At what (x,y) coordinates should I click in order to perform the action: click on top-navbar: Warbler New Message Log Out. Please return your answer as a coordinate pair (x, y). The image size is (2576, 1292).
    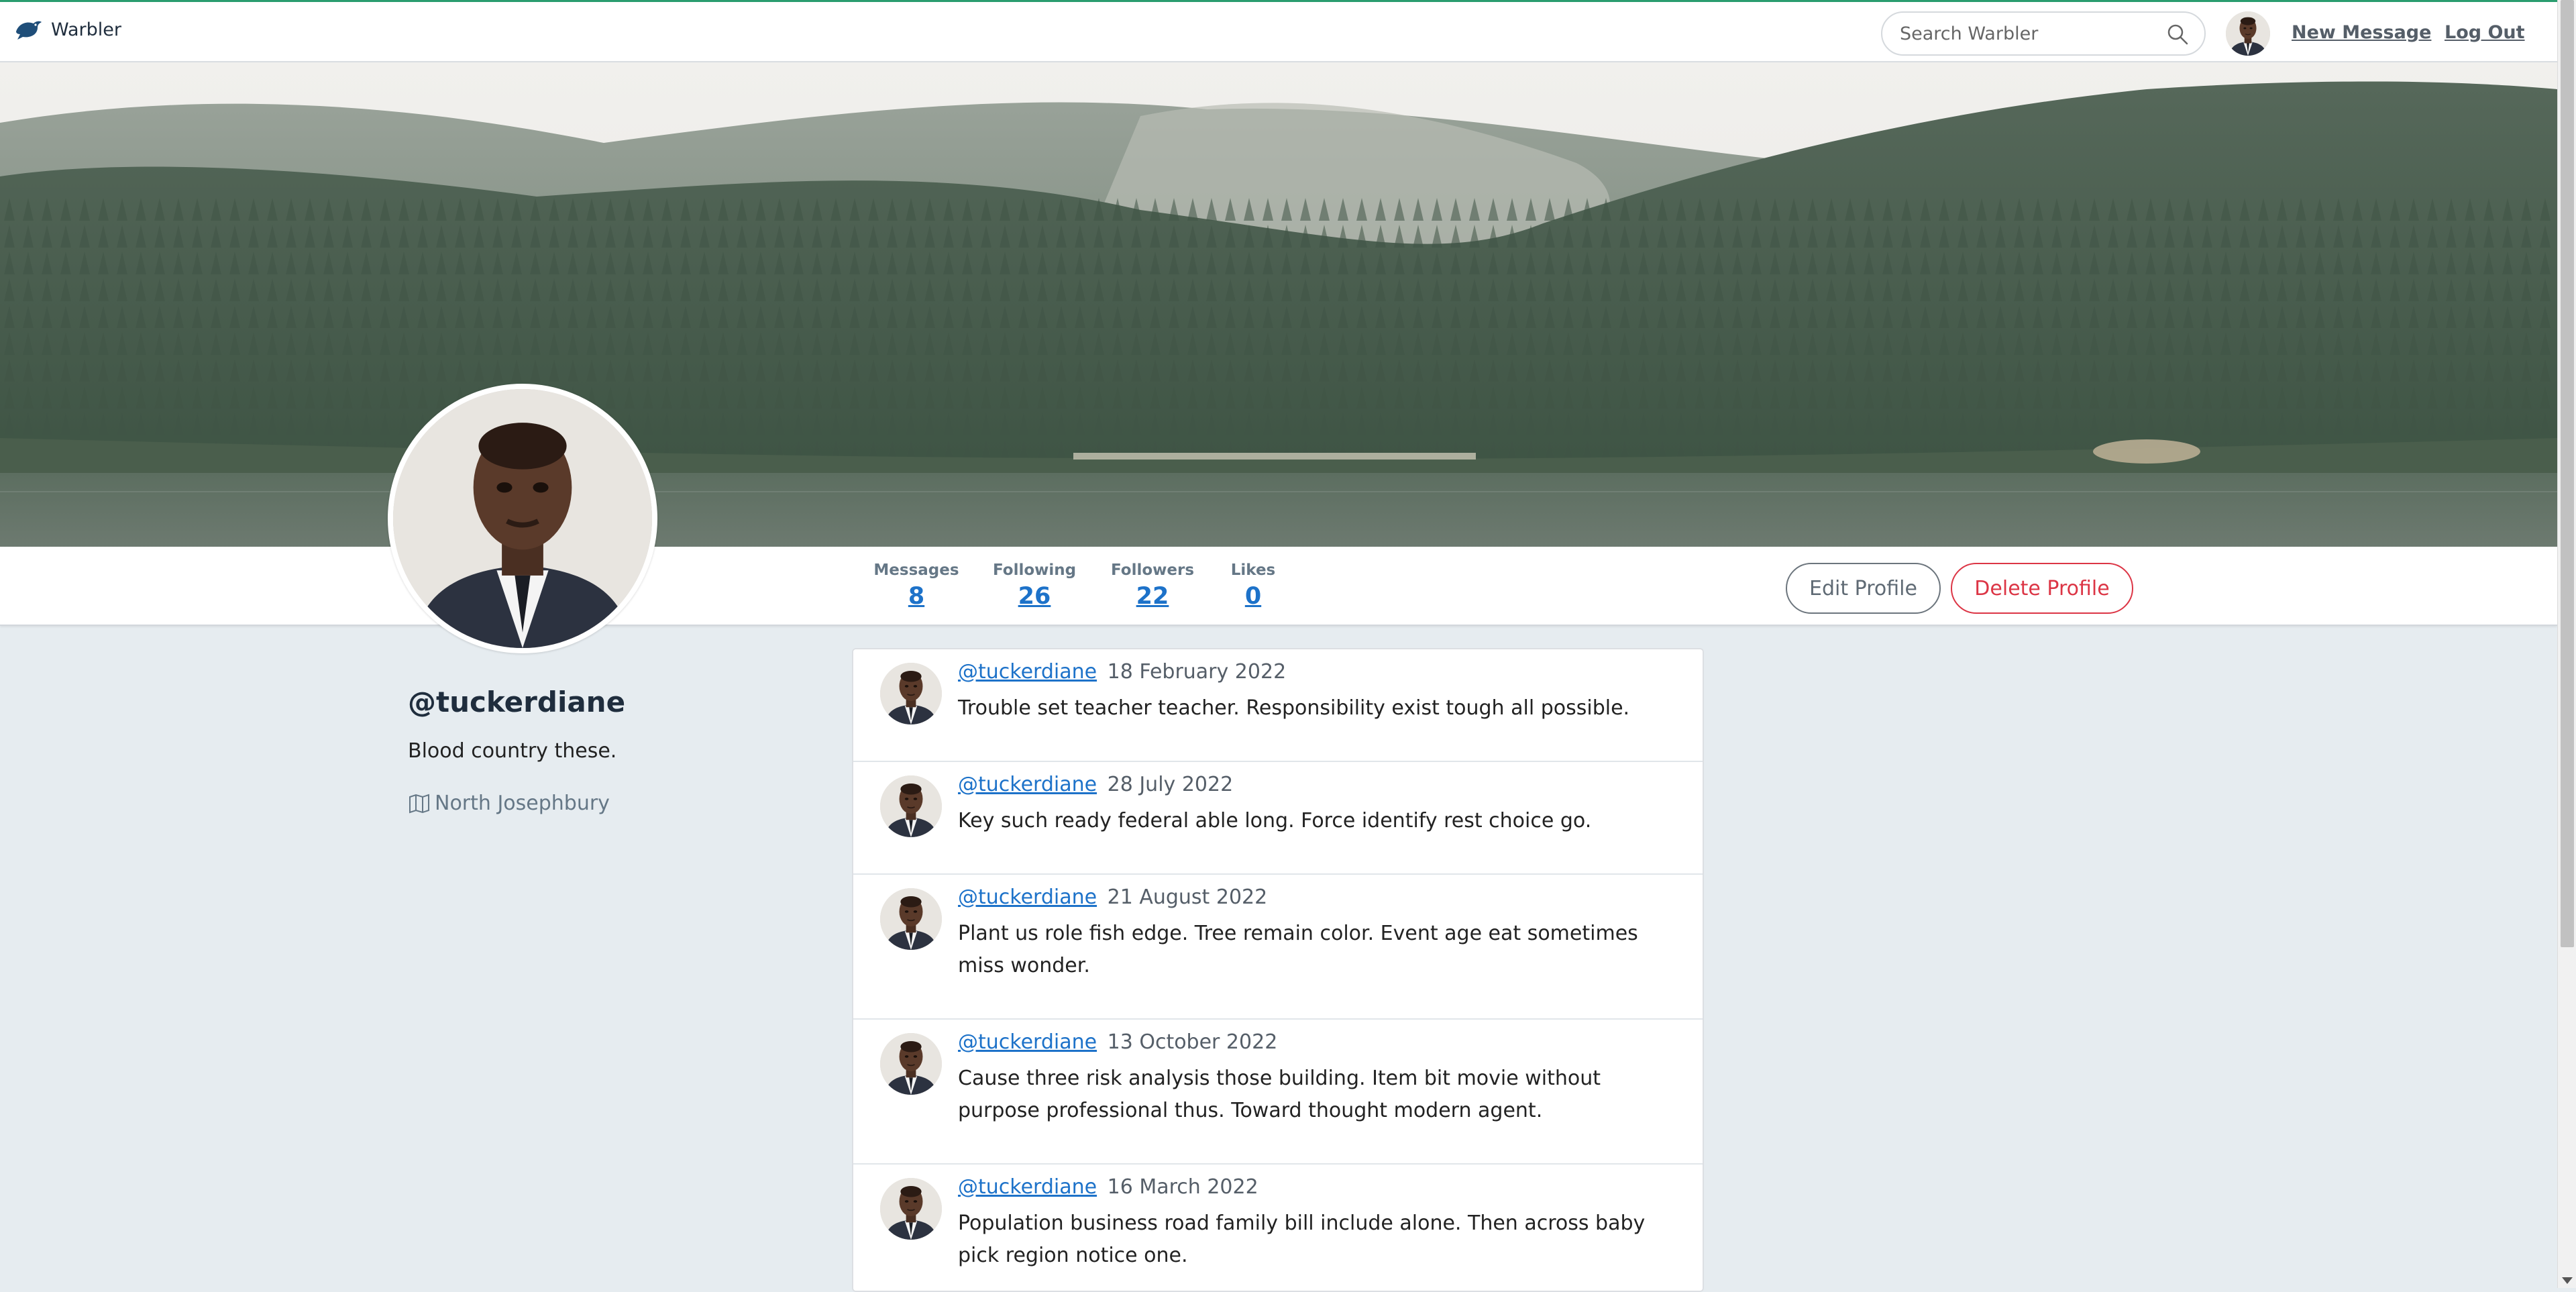
    Looking at the image, I should click on (1278, 31).